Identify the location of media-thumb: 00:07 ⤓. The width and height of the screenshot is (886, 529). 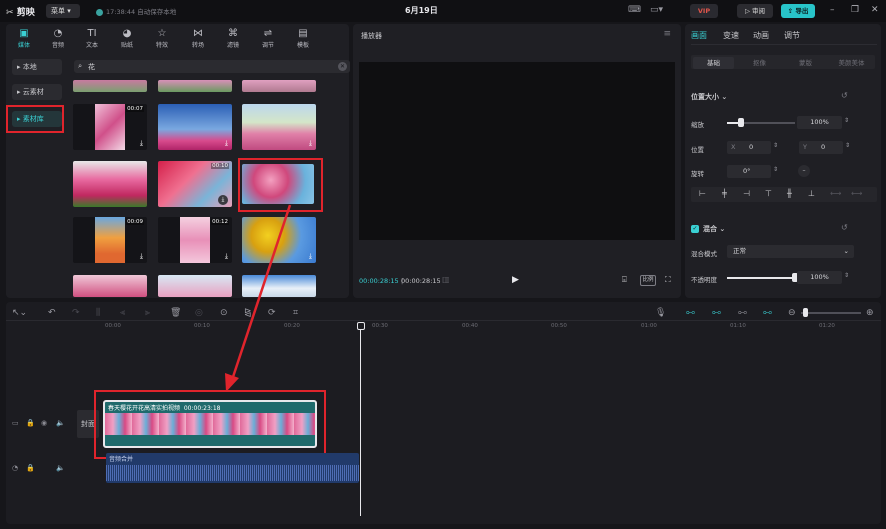
(110, 127).